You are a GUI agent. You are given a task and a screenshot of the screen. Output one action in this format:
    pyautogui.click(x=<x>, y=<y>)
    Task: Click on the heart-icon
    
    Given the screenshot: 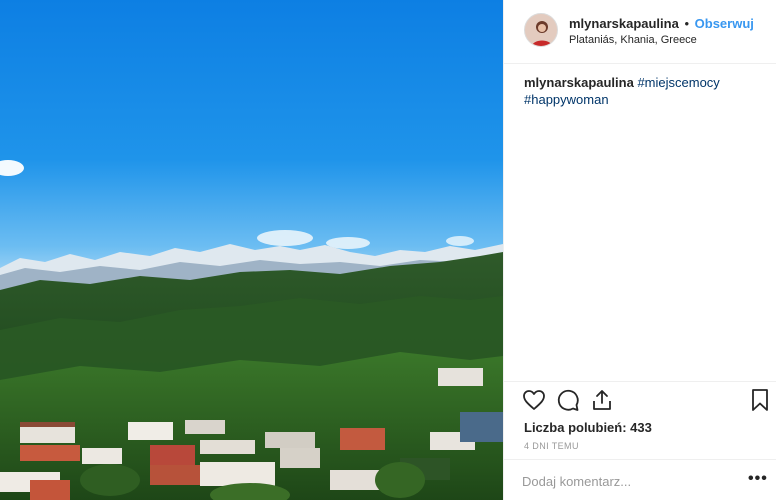 What is the action you would take?
    pyautogui.click(x=535, y=401)
    